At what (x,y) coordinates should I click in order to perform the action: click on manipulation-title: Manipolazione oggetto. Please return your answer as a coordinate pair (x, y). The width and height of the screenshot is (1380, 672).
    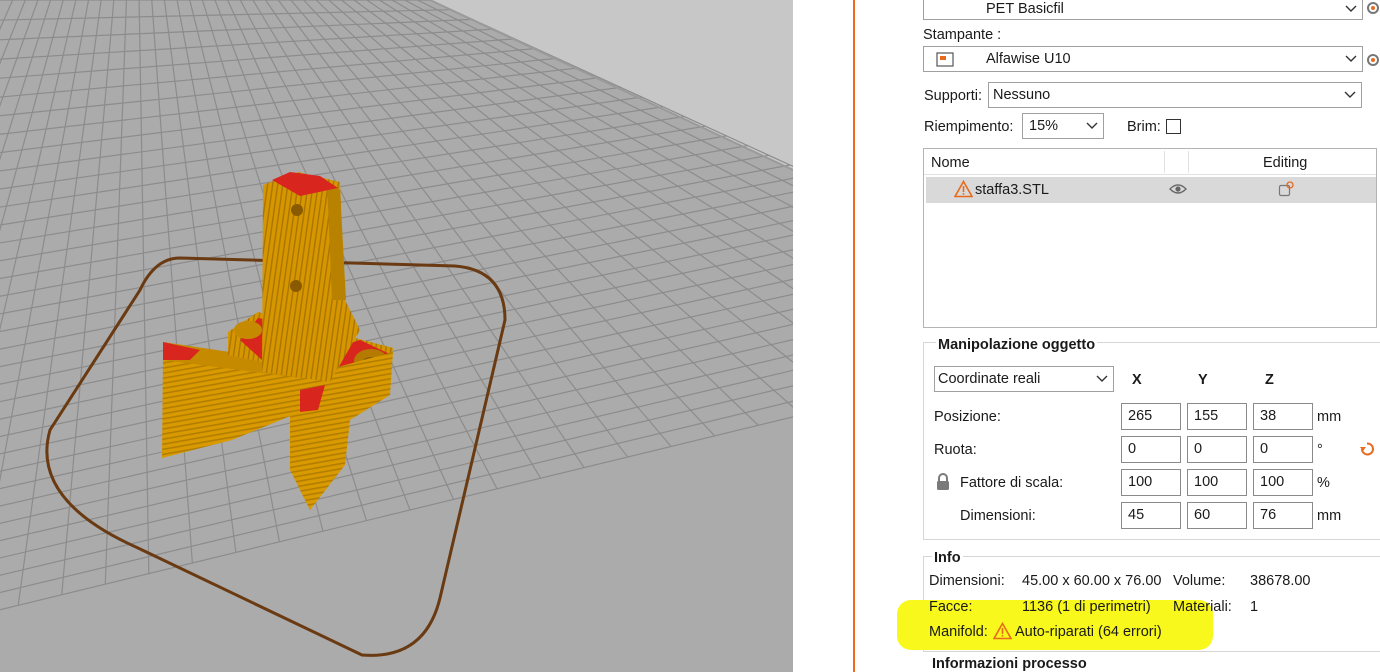
    Looking at the image, I should click on (1017, 345).